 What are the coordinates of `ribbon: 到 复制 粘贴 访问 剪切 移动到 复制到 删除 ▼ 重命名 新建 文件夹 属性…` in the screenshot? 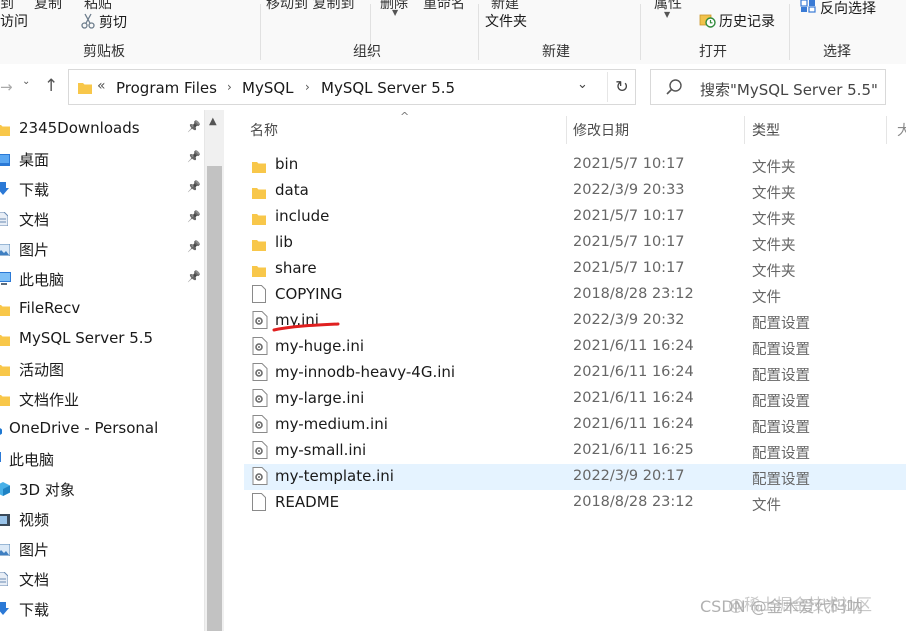 It's located at (453, 32).